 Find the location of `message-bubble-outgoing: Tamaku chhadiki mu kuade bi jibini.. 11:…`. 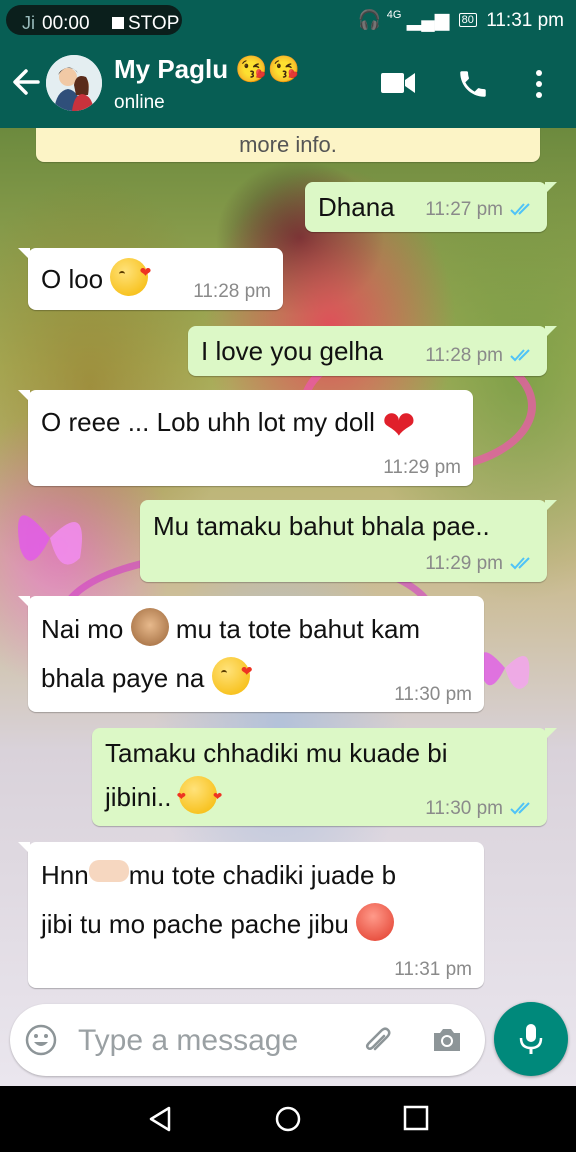

message-bubble-outgoing: Tamaku chhadiki mu kuade bi jibini.. 11:… is located at coordinates (324, 777).